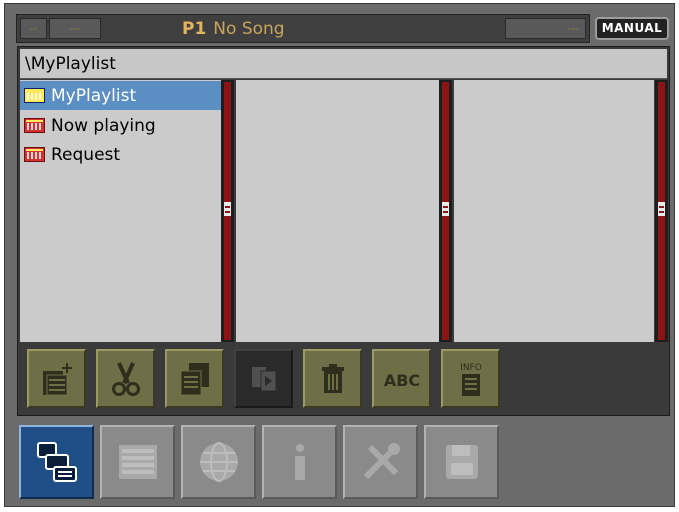 This screenshot has width=679, height=512. What do you see at coordinates (86, 154) in the screenshot?
I see `list-item-label: Request` at bounding box center [86, 154].